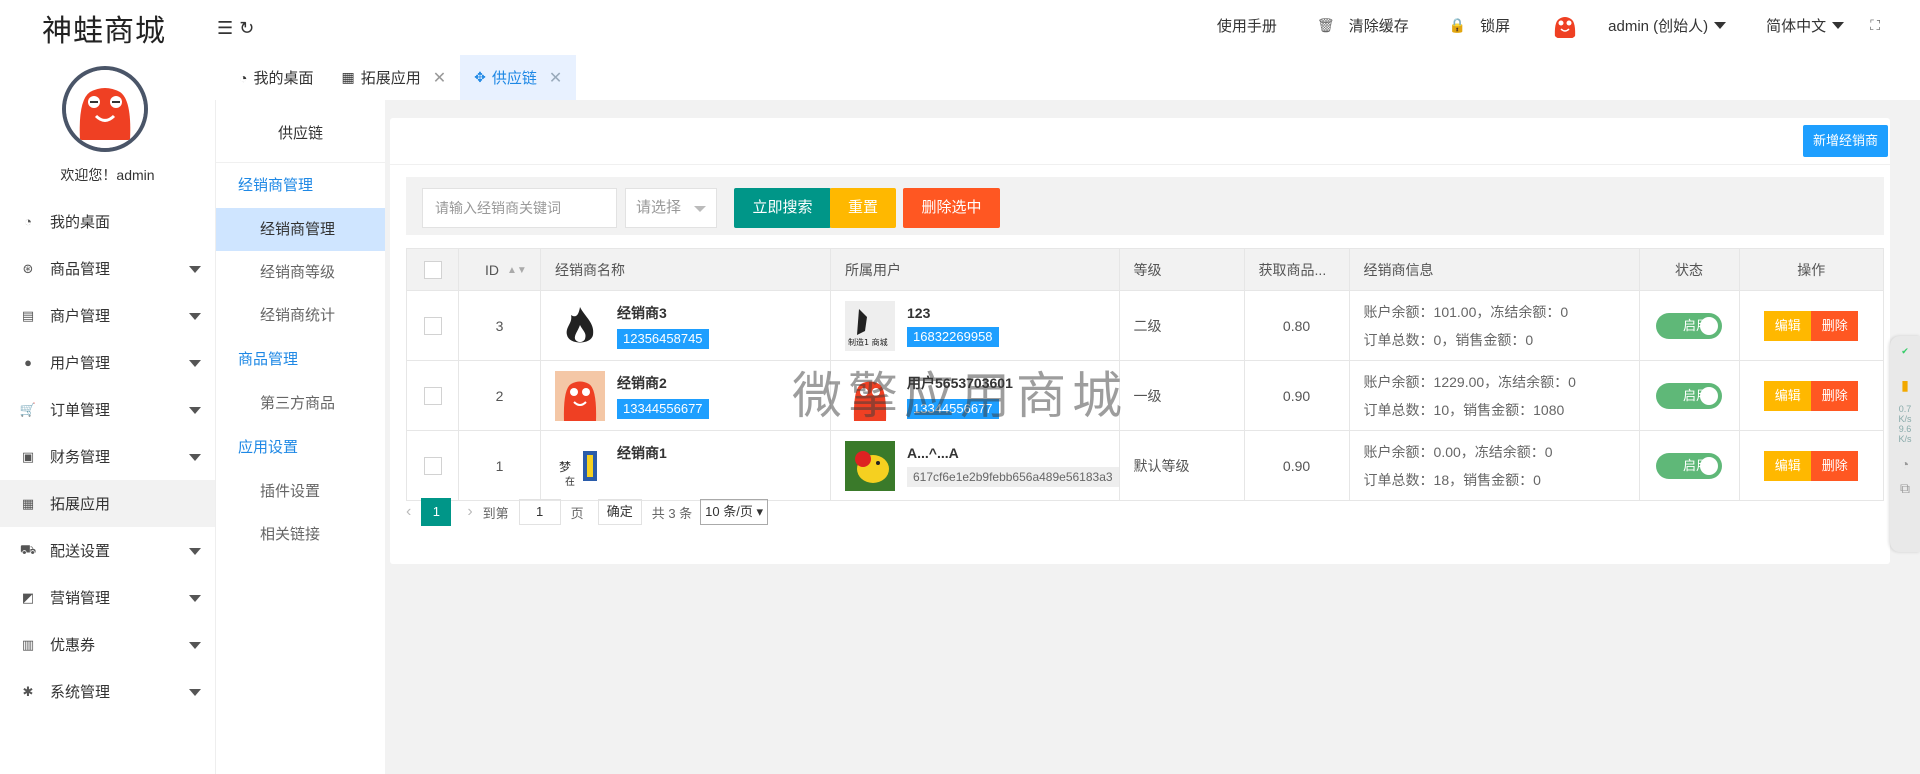 This screenshot has width=1920, height=774. Describe the element at coordinates (107, 315) in the screenshot. I see `sidebar-item-2: ▤ 商户管理` at that location.